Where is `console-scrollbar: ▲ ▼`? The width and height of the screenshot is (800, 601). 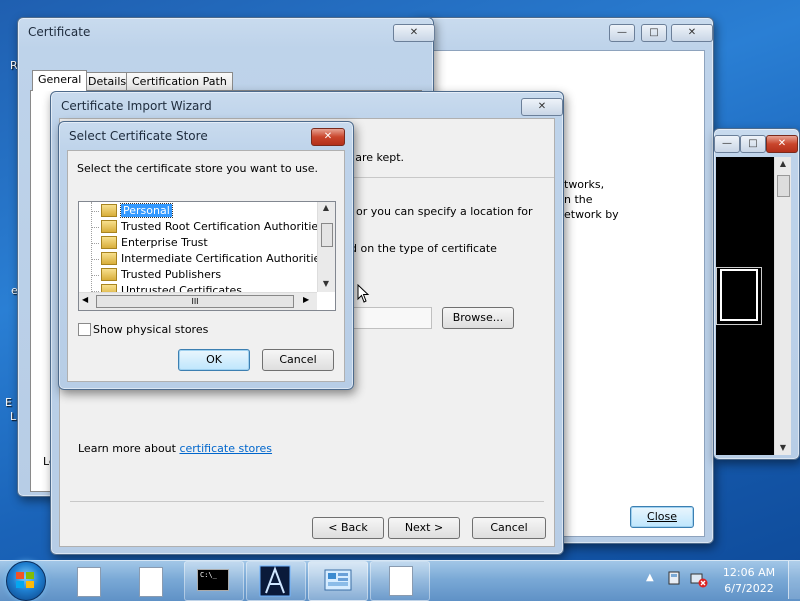
console-scrollbar: ▲ ▼ is located at coordinates (782, 306).